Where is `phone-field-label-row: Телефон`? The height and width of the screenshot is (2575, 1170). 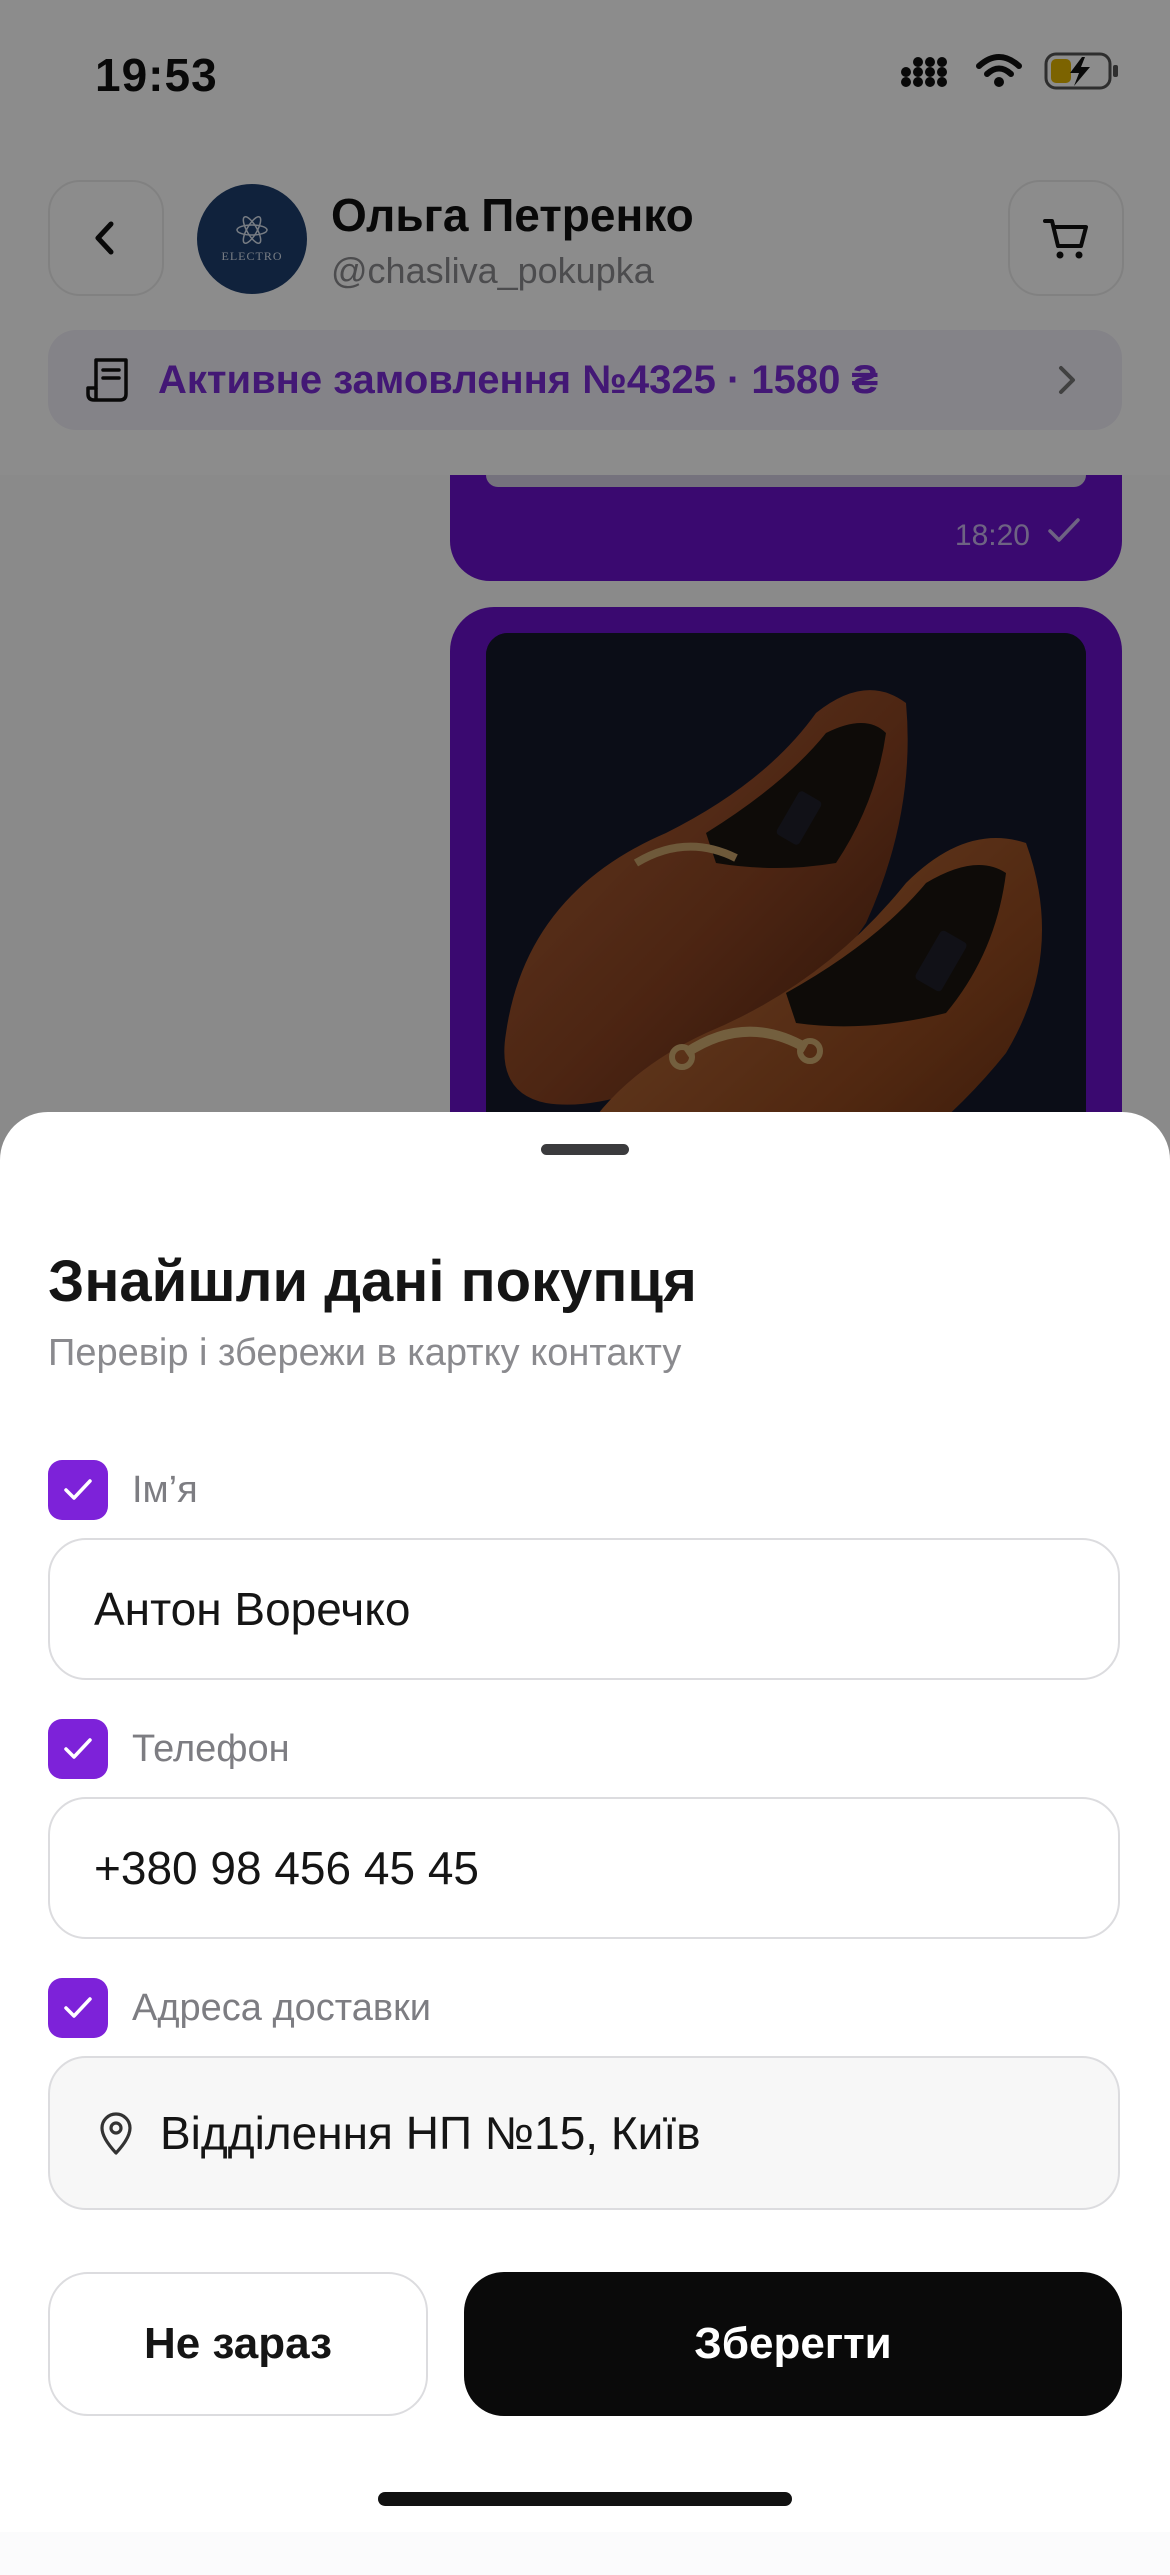
phone-field-label-row: Телефон is located at coordinates (169, 1749).